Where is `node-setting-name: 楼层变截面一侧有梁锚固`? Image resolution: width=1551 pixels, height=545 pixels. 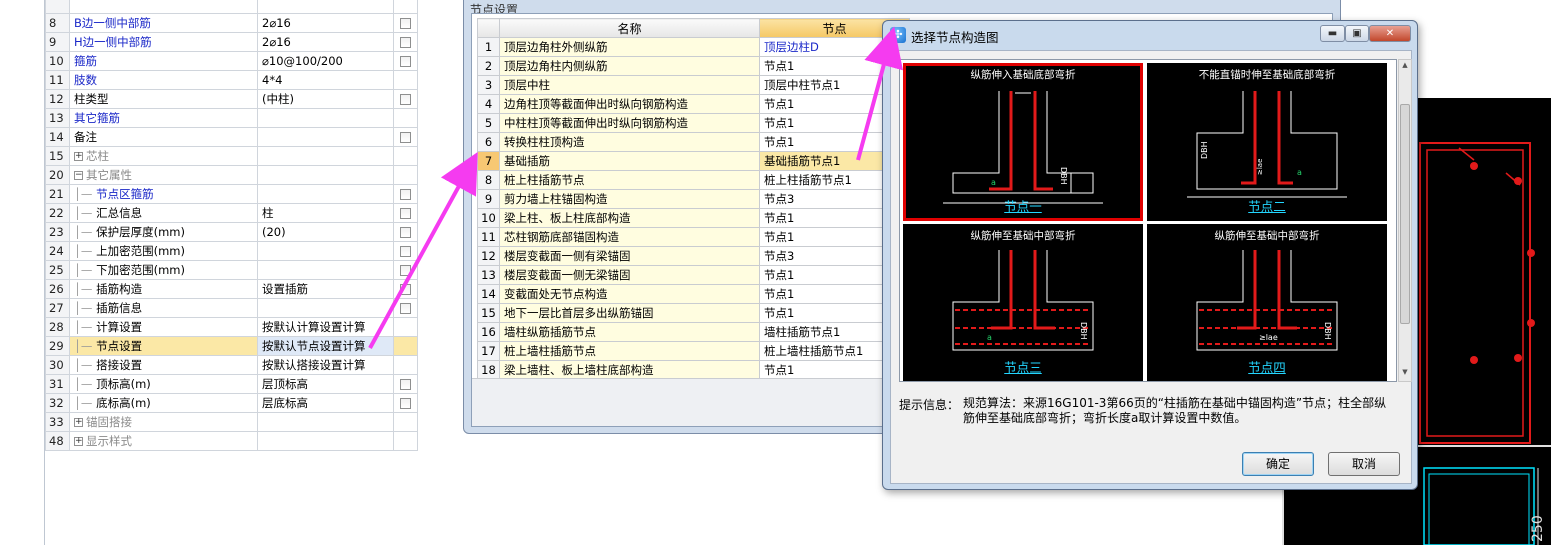 node-setting-name: 楼层变截面一侧有梁锚固 is located at coordinates (629, 256).